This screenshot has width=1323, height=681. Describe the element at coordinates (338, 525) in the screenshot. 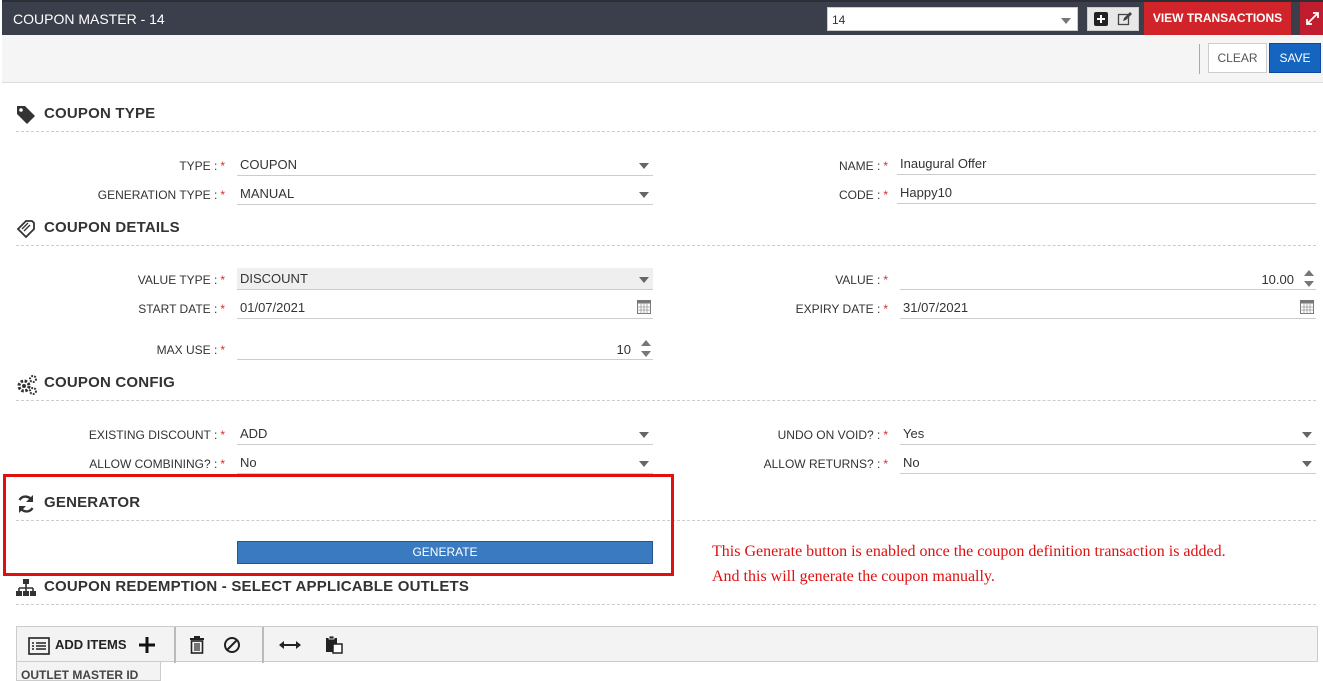

I see `highlight-box` at that location.